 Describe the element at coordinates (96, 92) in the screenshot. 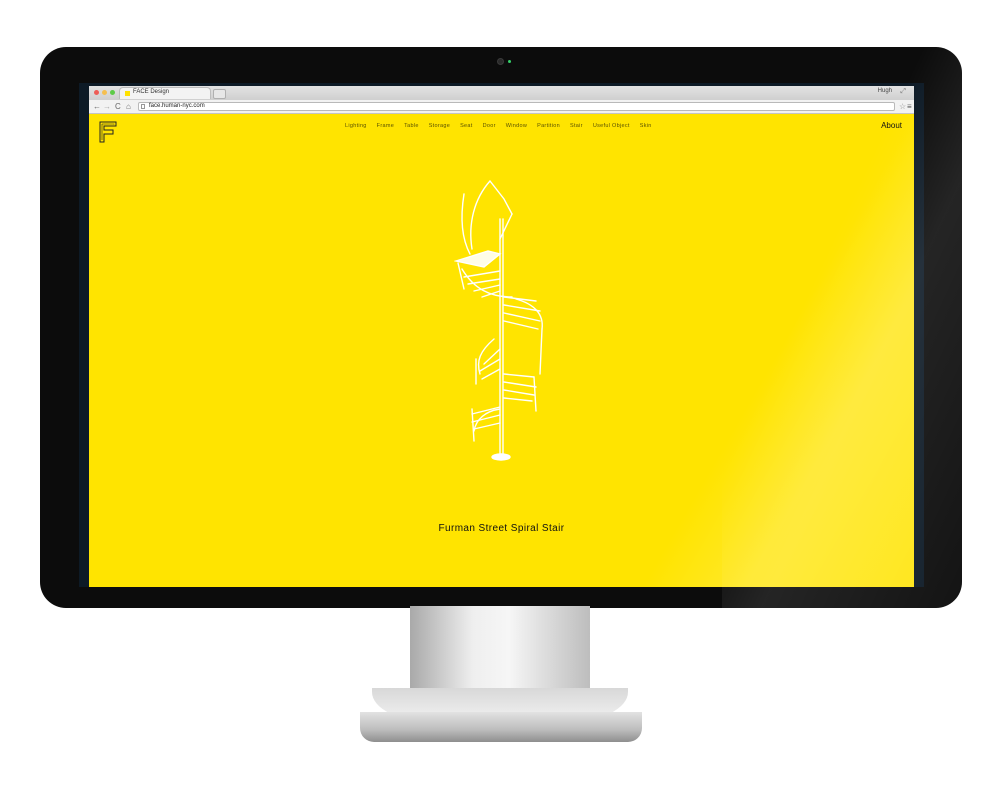

I see `close-window-icon` at that location.